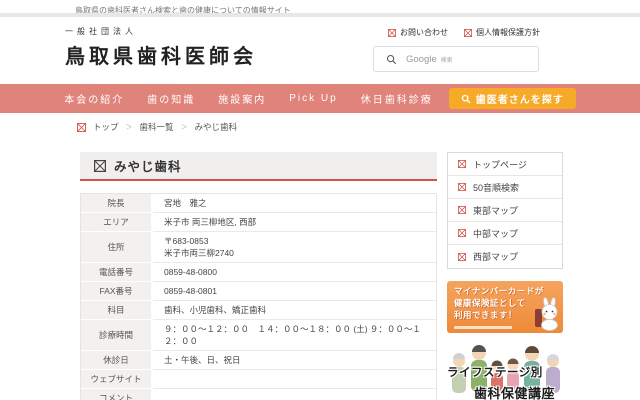  What do you see at coordinates (117, 291) in the screenshot?
I see `table-row-label: FAX番号` at bounding box center [117, 291].